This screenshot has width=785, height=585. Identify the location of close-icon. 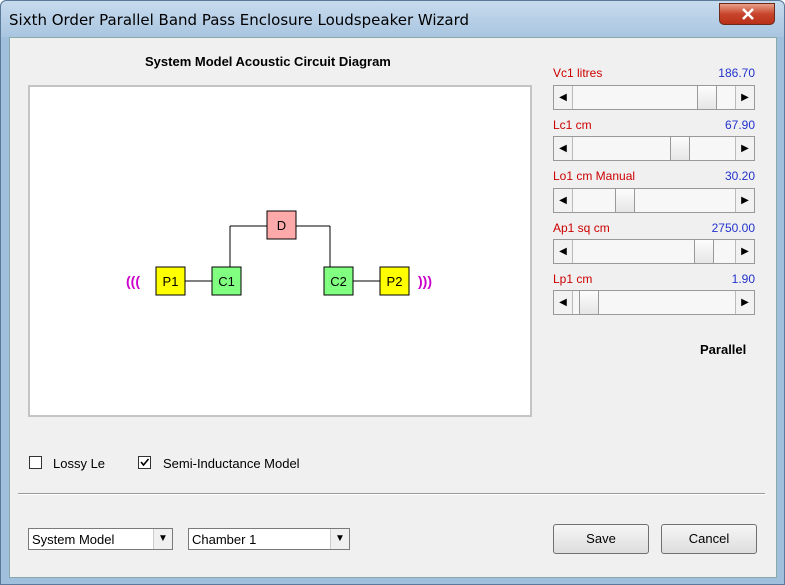
(748, 14).